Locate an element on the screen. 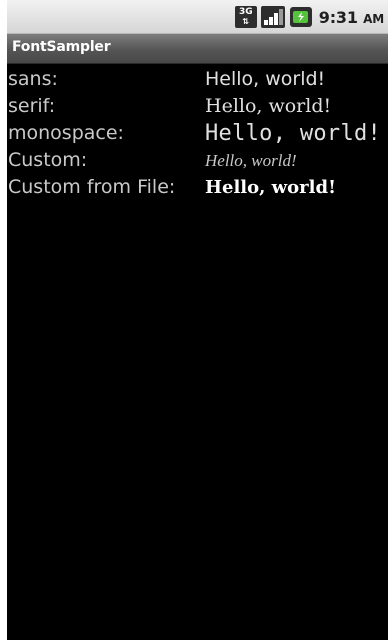  clock-time: 9:31 is located at coordinates (338, 17).